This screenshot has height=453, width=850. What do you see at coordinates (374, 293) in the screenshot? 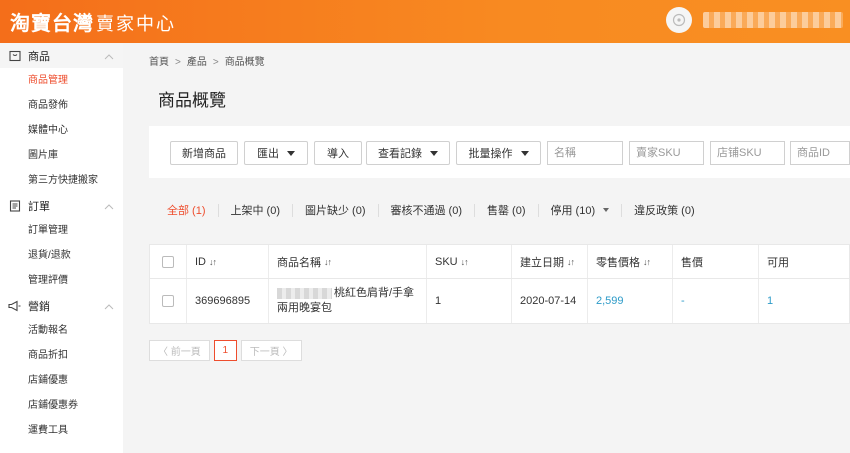
I see `product-name-text: 桃紅色肩背/手拿` at bounding box center [374, 293].